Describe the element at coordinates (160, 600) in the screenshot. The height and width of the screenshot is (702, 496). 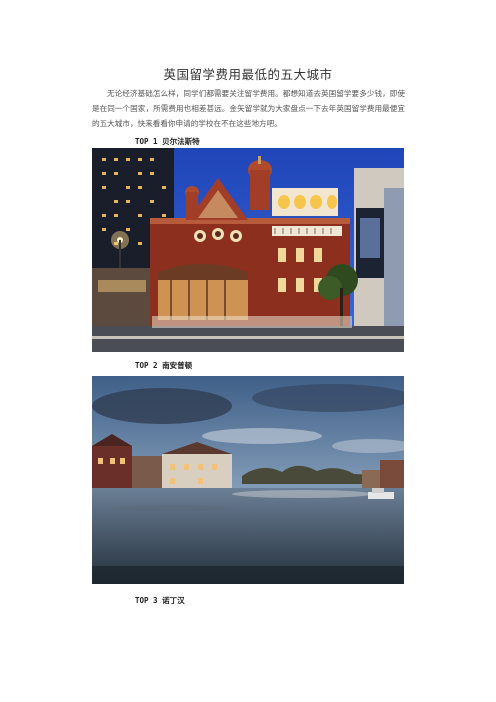
I see `section-heading-top3: TOP 3 诺丁汉` at that location.